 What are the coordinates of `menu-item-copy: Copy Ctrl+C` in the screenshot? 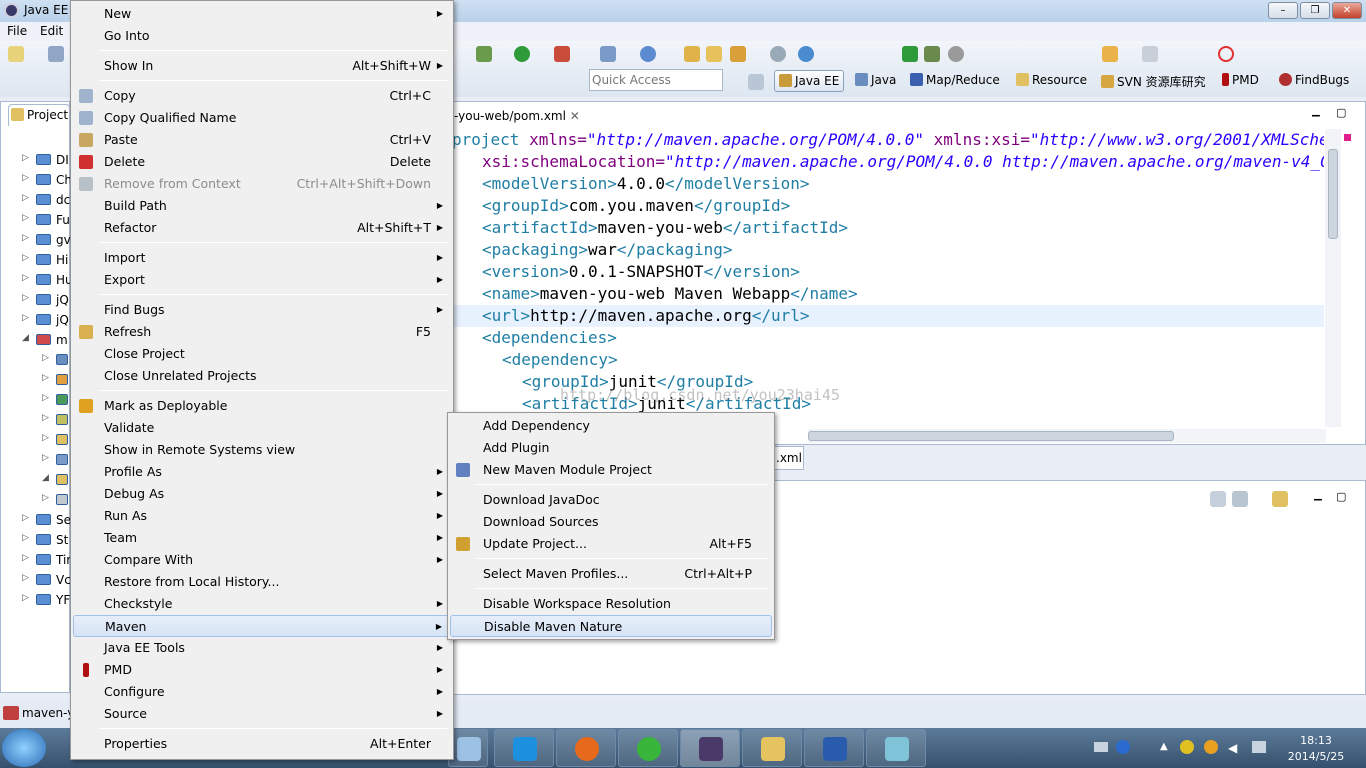 It's located at (262, 96).